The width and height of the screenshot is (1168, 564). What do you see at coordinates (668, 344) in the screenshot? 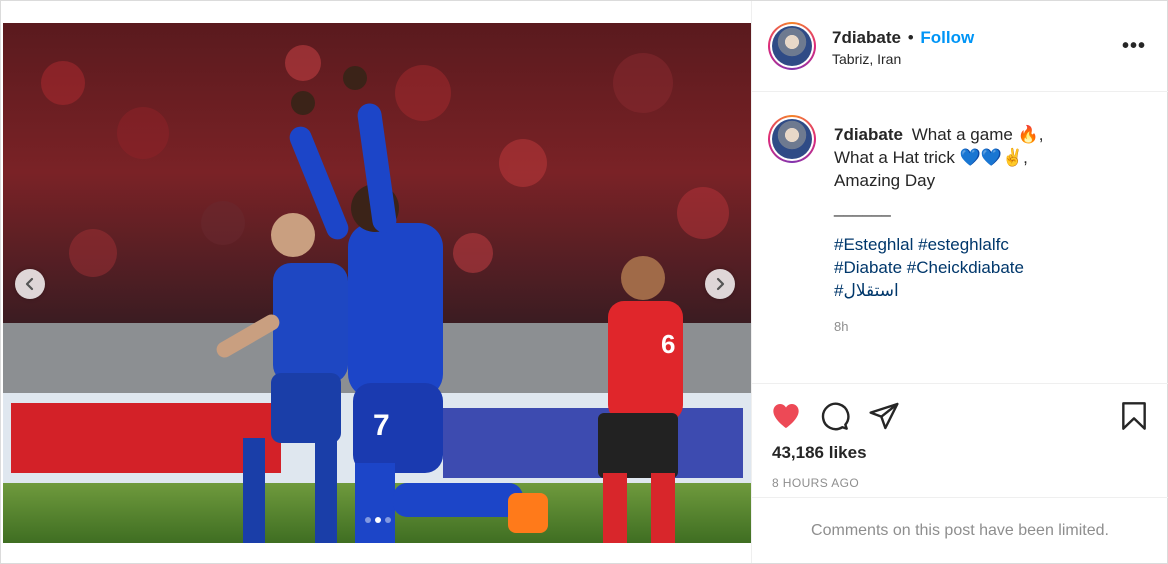
I see `svg-text: 6` at bounding box center [668, 344].